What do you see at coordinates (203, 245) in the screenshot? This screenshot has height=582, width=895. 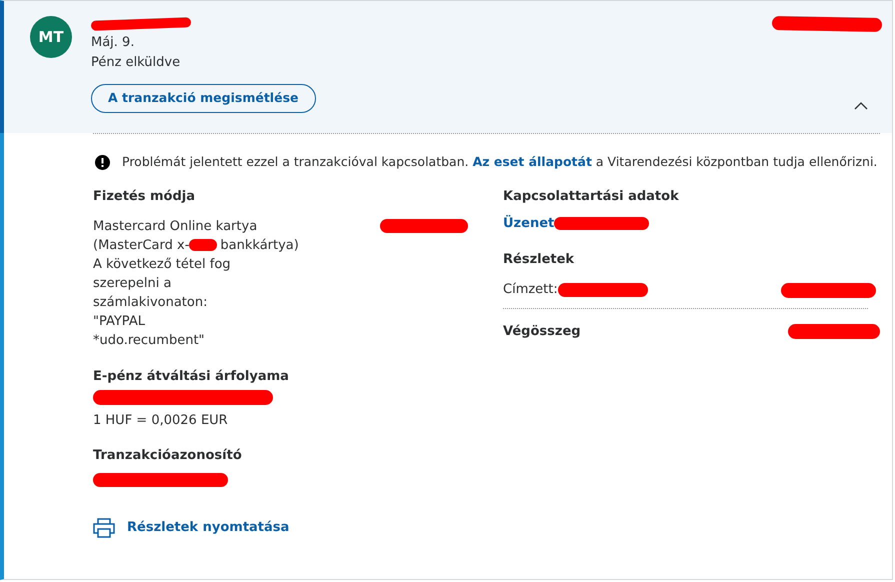 I see `redaction-mark` at bounding box center [203, 245].